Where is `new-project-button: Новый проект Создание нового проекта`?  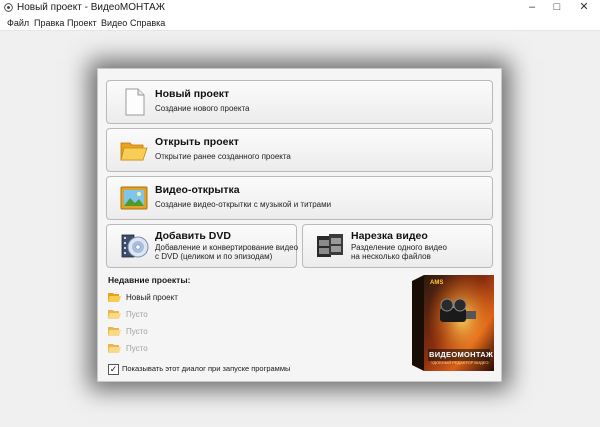
new-project-button: Новый проект Создание нового проекта is located at coordinates (299, 102).